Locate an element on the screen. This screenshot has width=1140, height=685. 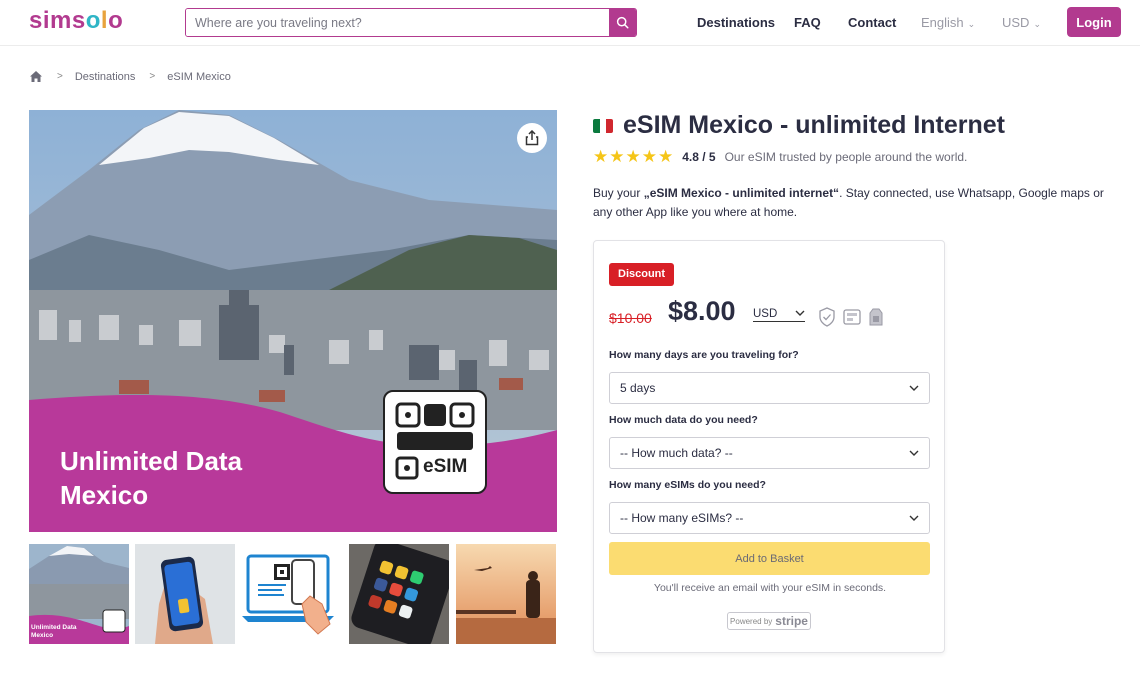
share-button is located at coordinates (532, 138).